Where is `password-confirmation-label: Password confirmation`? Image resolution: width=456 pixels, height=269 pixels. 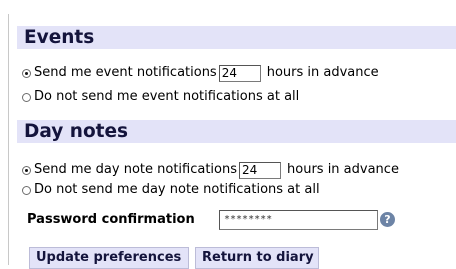 password-confirmation-label: Password confirmation is located at coordinates (111, 219).